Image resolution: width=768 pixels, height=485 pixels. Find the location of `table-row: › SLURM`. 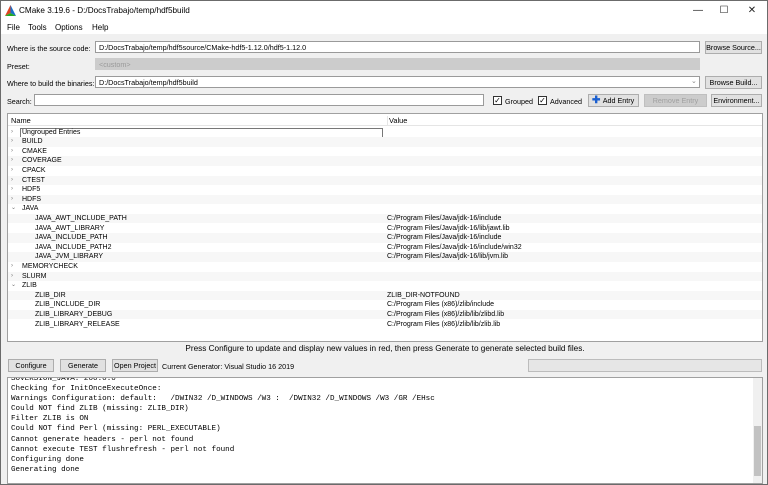

table-row: › SLURM is located at coordinates (385, 276).